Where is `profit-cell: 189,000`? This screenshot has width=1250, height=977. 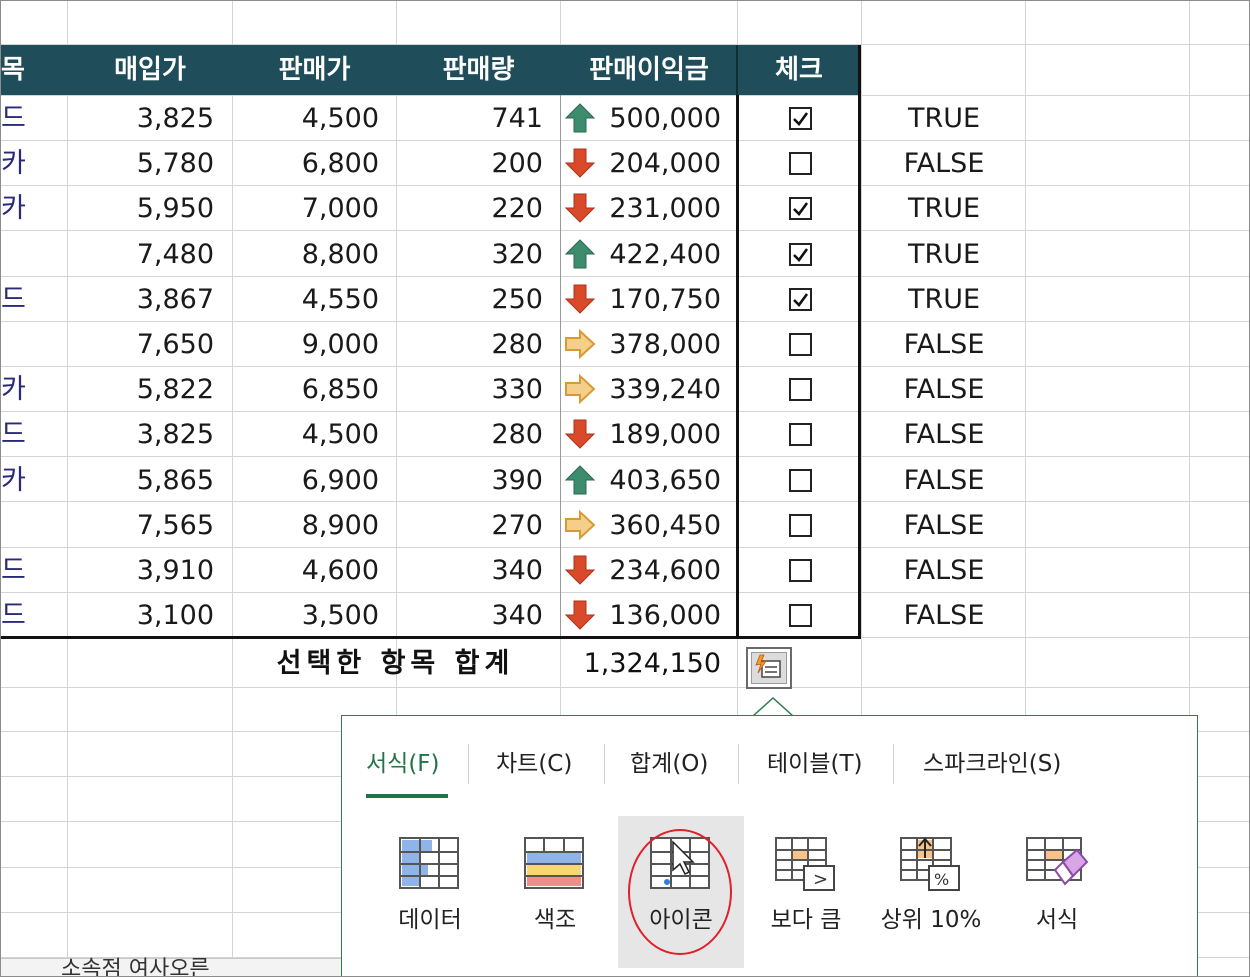 profit-cell: 189,000 is located at coordinates (661, 434).